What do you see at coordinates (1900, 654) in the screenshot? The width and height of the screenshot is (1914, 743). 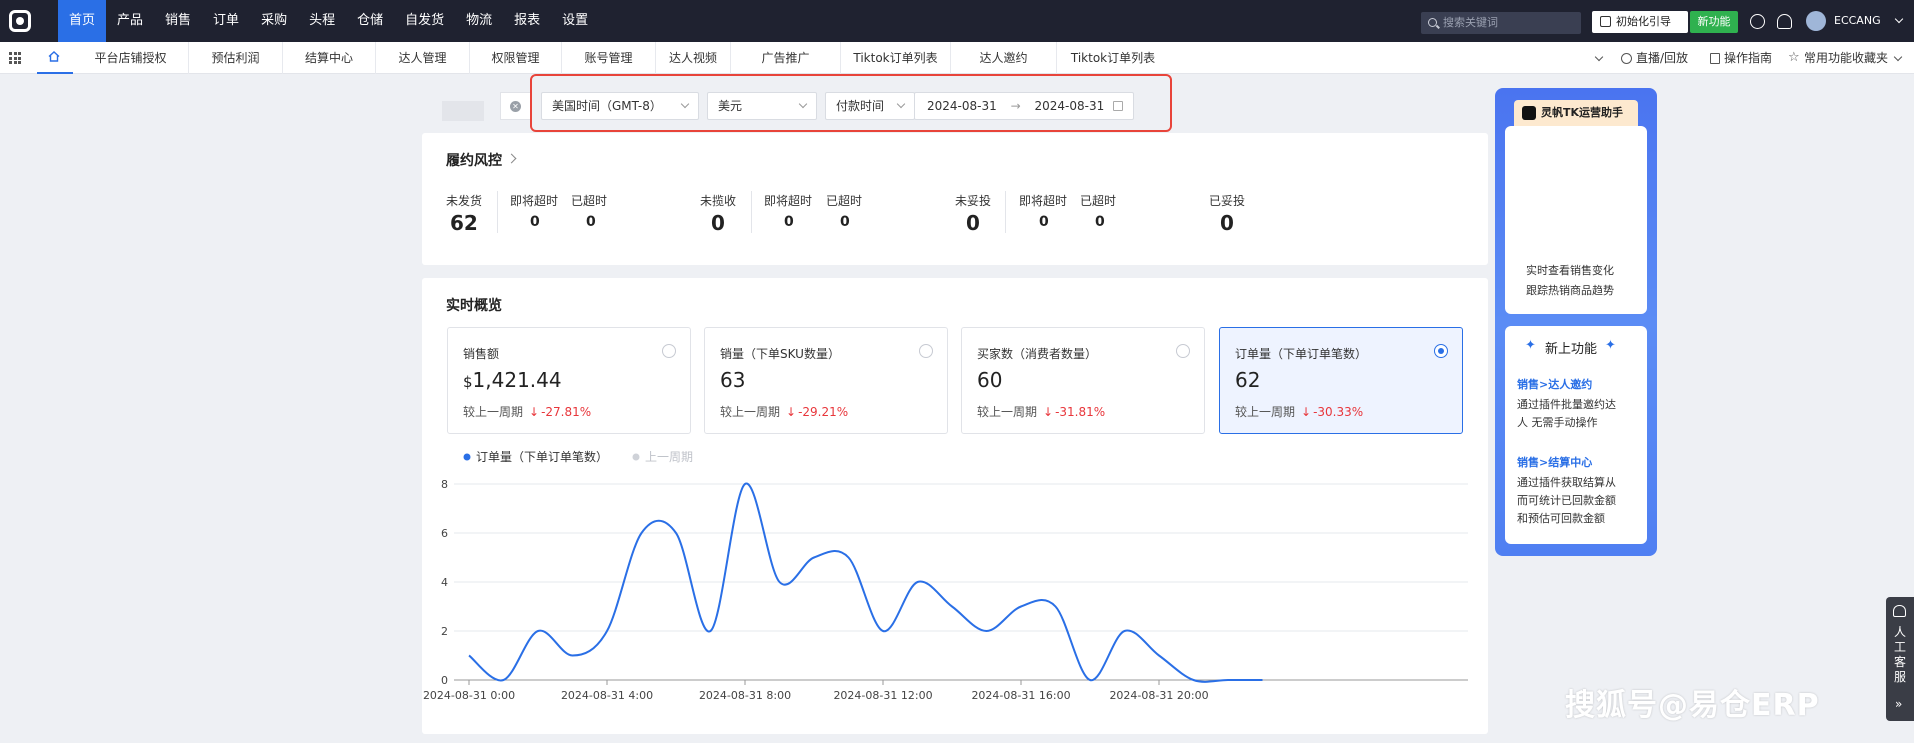 I see `customer-service-label: 人工客服` at bounding box center [1900, 654].